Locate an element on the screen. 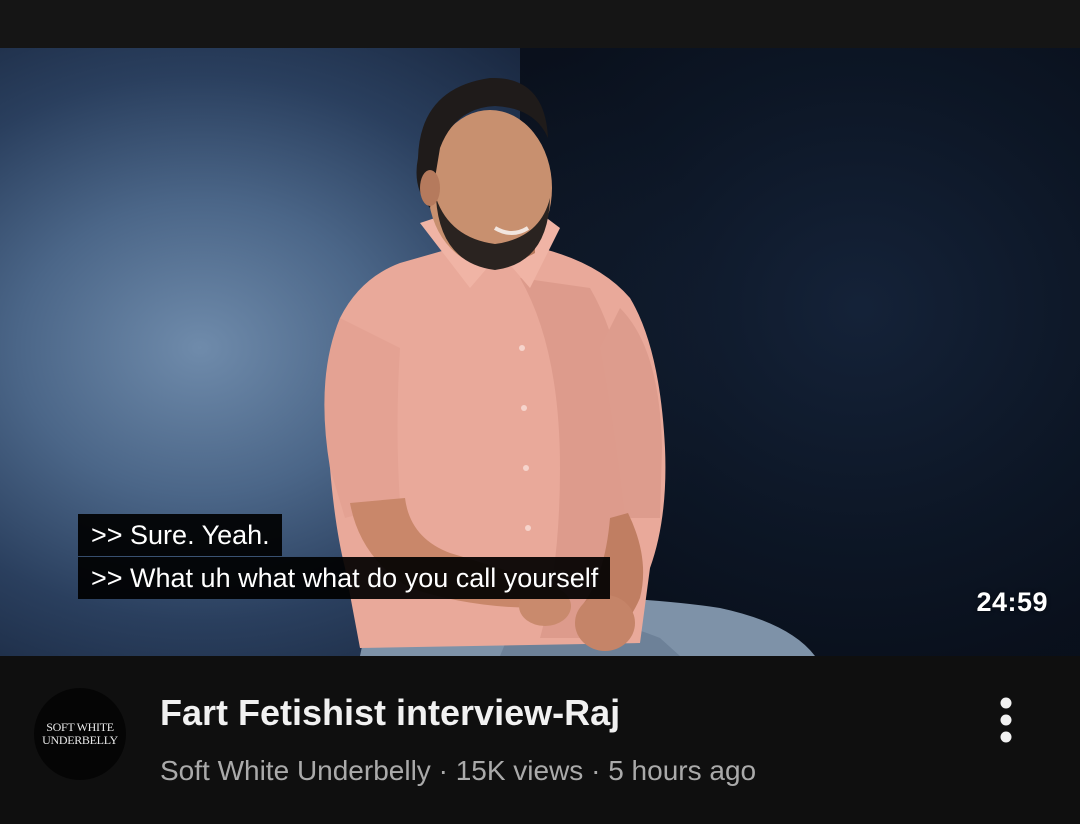  video-title: Fart Fetishist interview-Raj is located at coordinates (390, 713).